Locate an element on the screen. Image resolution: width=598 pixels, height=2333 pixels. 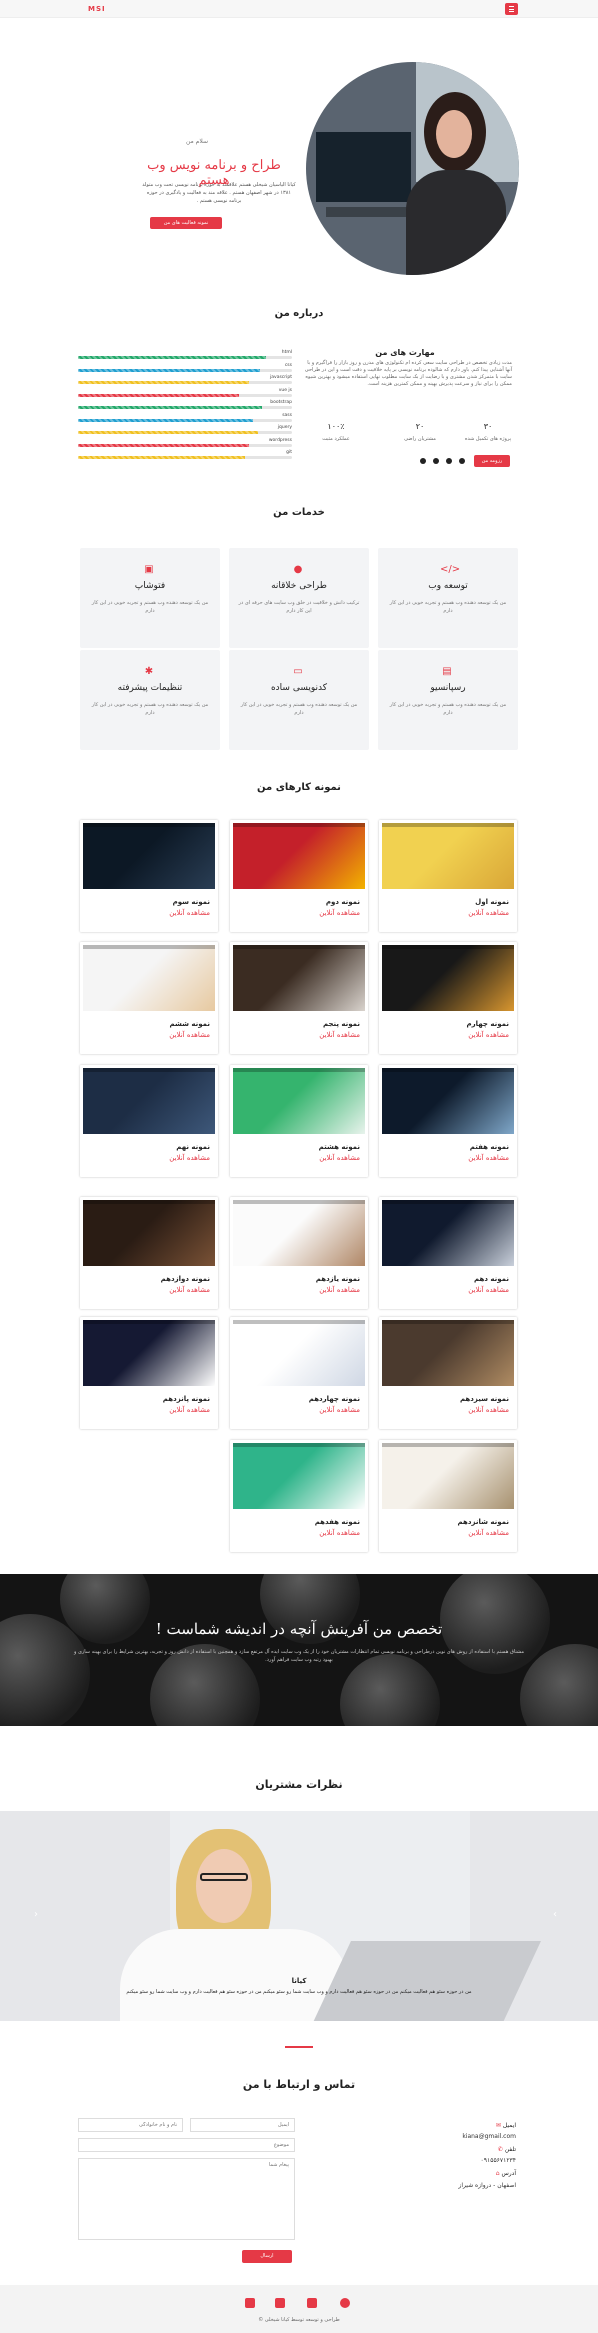
hero-photo is located at coordinates (412, 168).